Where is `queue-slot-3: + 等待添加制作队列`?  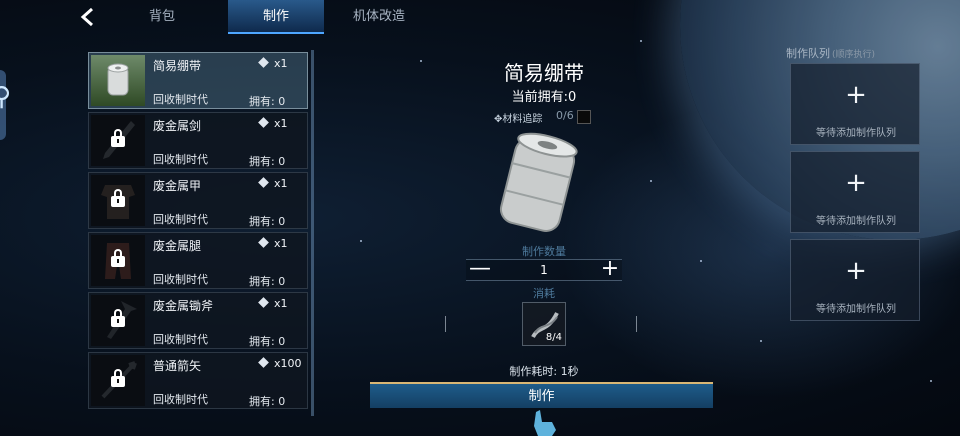 queue-slot-3: + 等待添加制作队列 is located at coordinates (855, 280).